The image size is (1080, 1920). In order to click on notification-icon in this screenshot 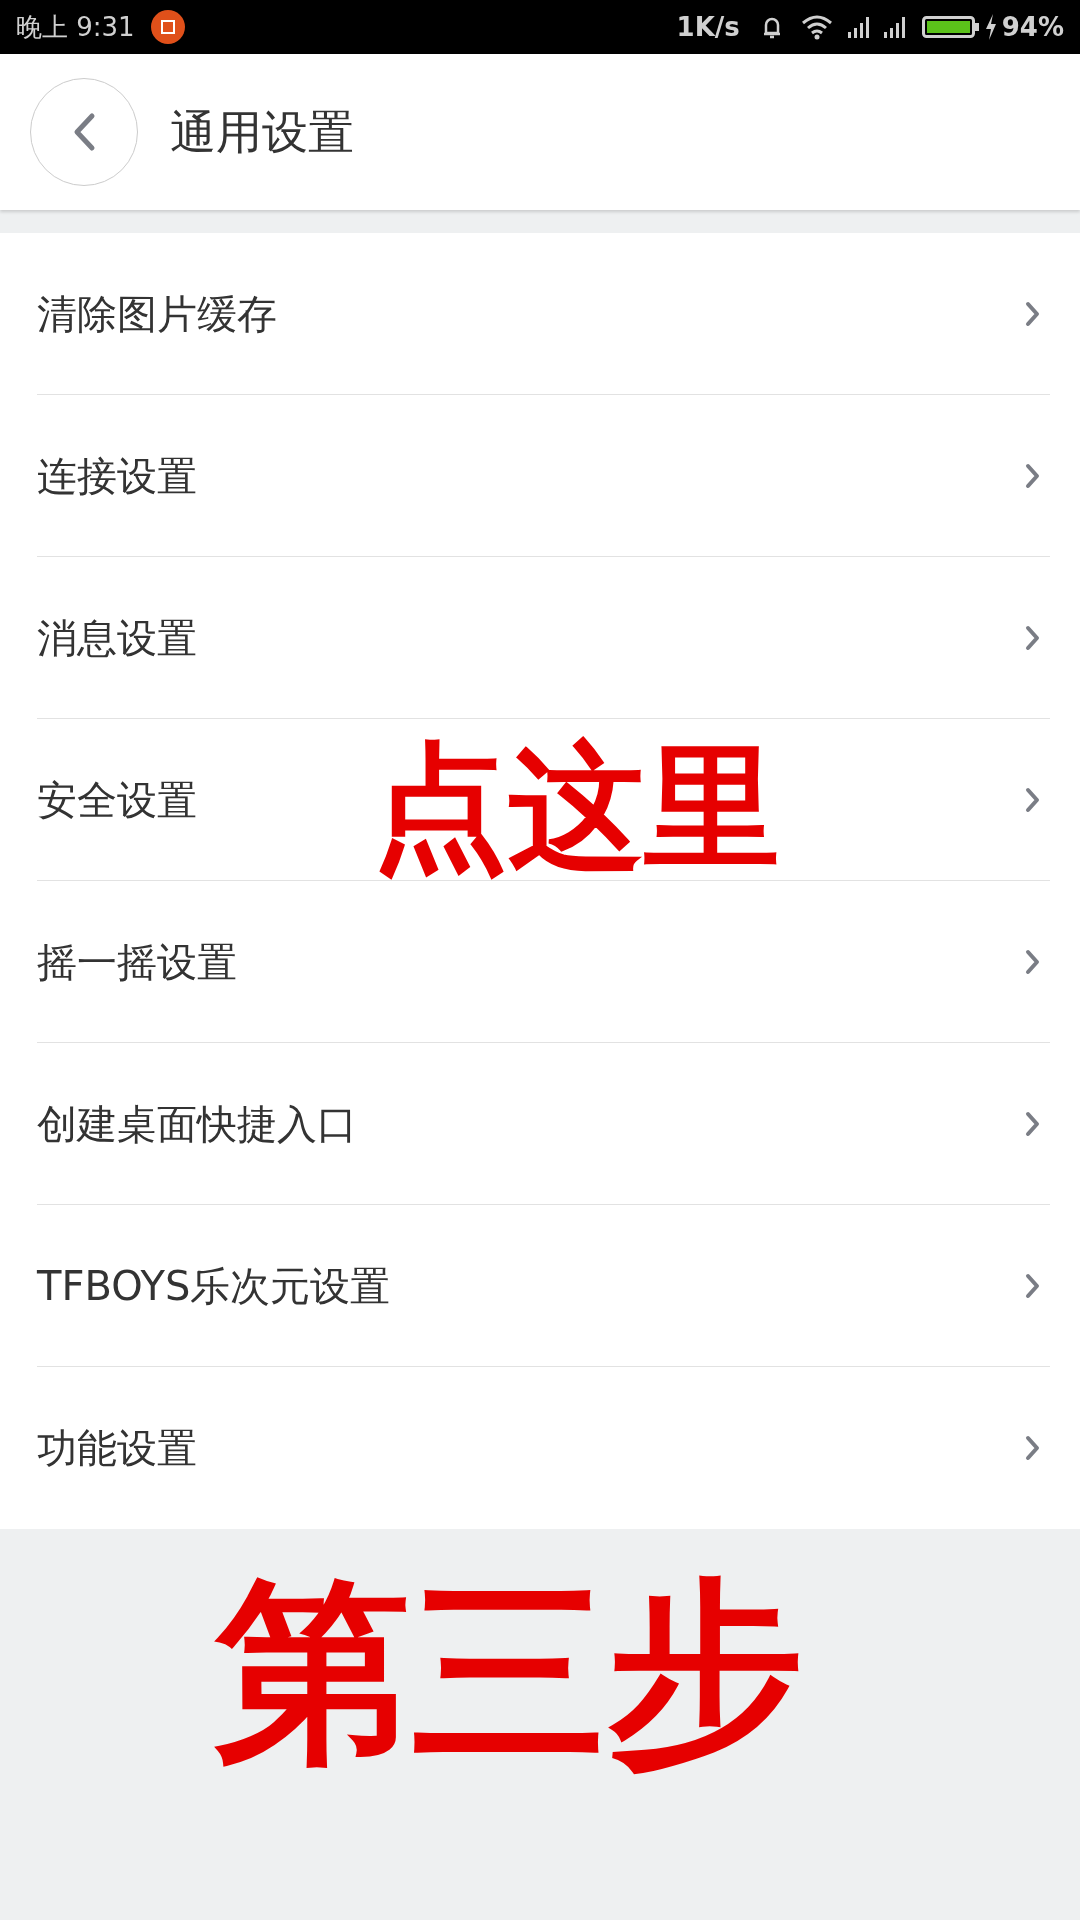, I will do `click(167, 27)`.